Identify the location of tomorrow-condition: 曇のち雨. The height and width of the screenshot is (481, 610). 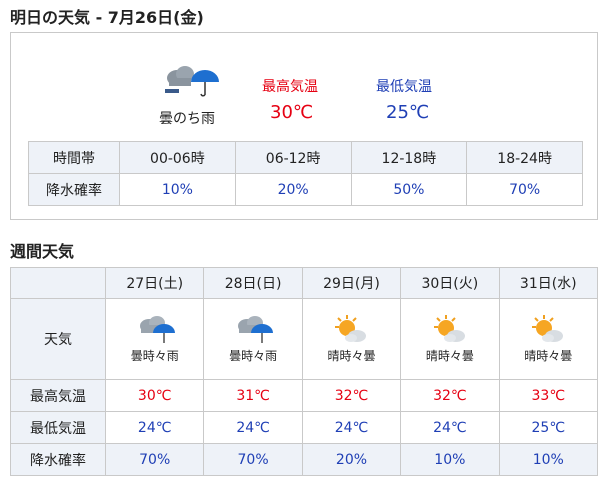
(187, 119).